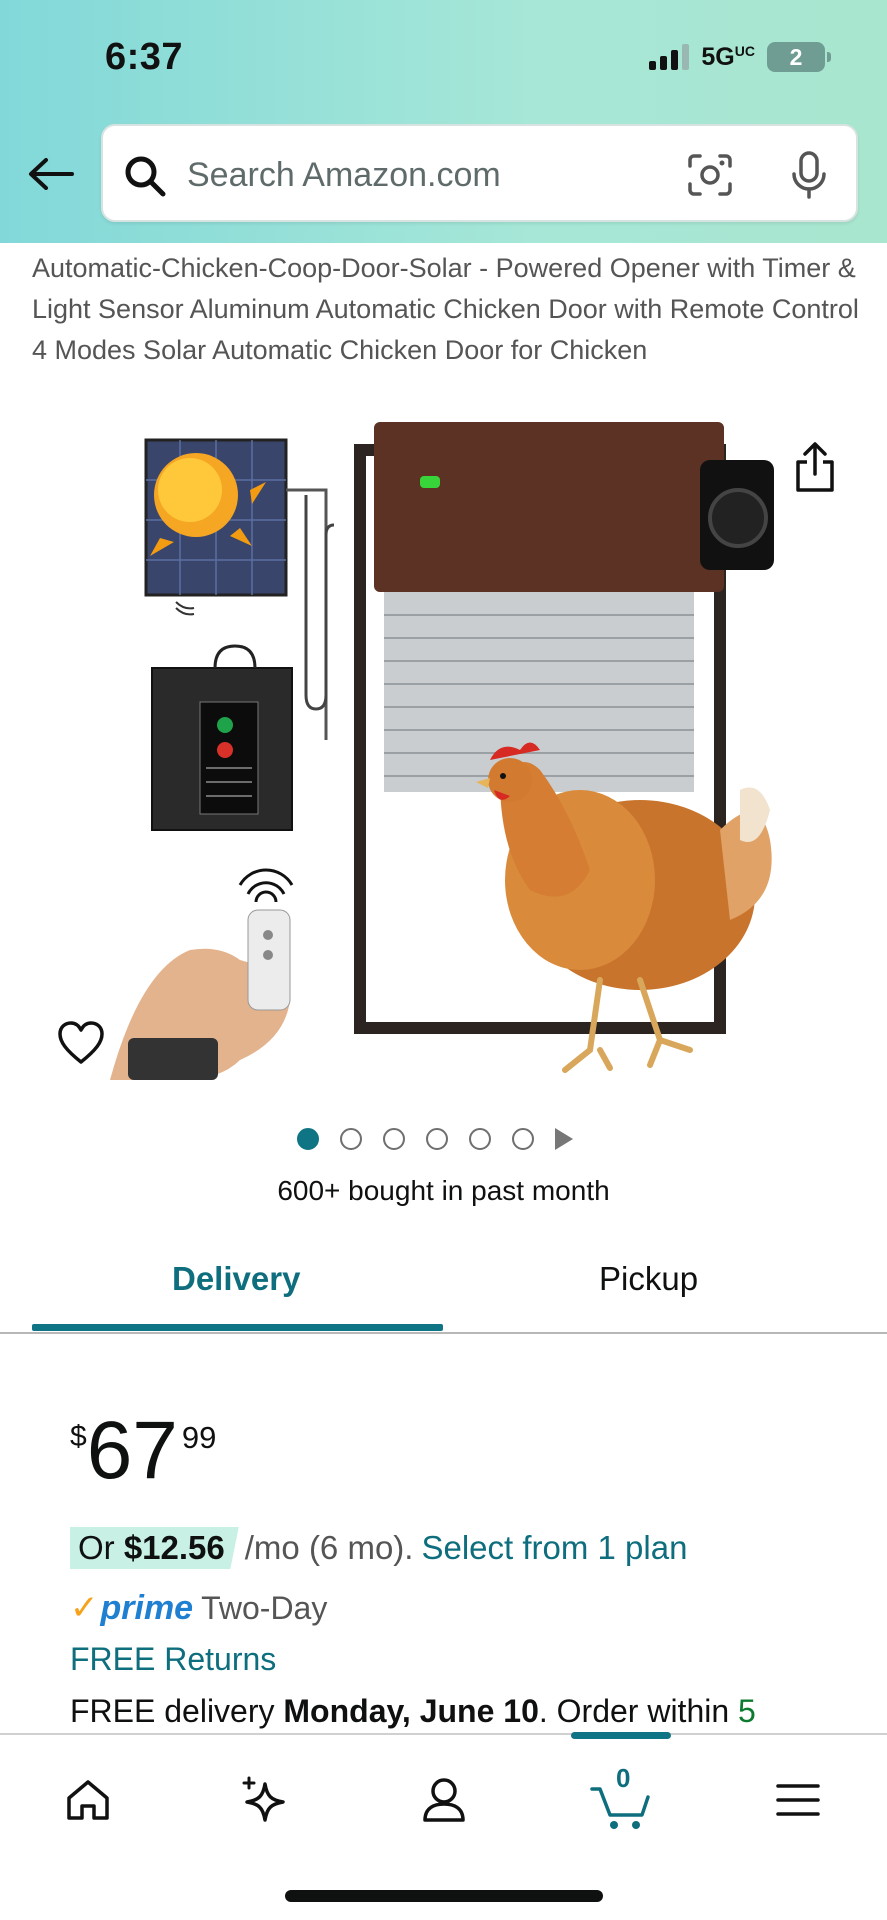 Image resolution: width=887 pixels, height=1920 pixels. Describe the element at coordinates (422, 175) in the screenshot. I see `search-input` at that location.